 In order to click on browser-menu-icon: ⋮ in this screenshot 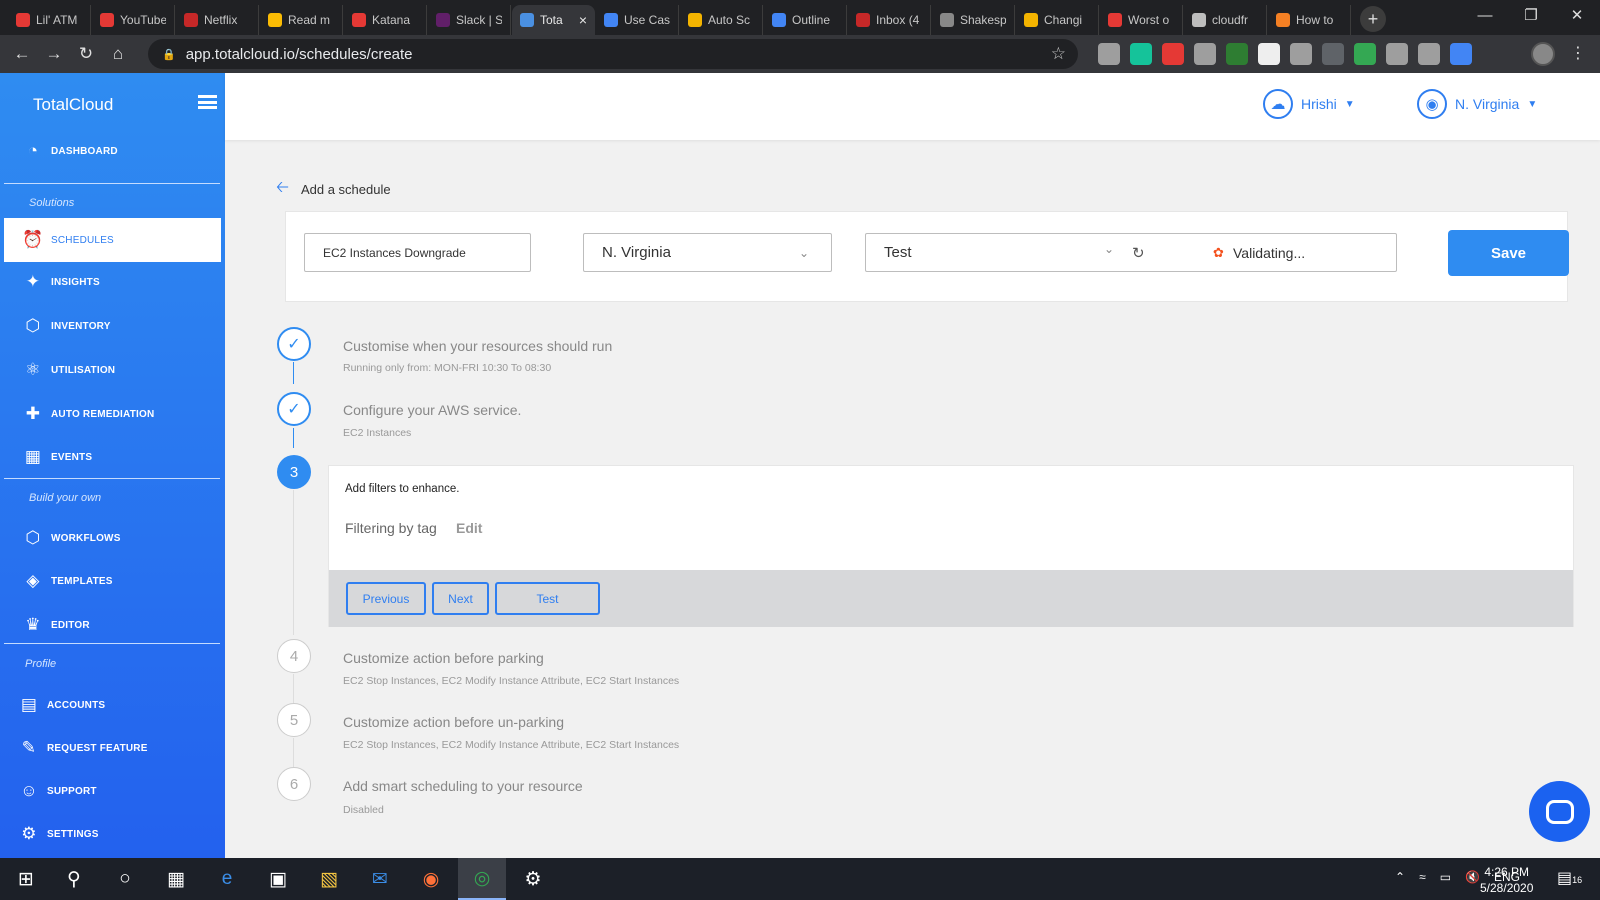, I will do `click(1578, 53)`.